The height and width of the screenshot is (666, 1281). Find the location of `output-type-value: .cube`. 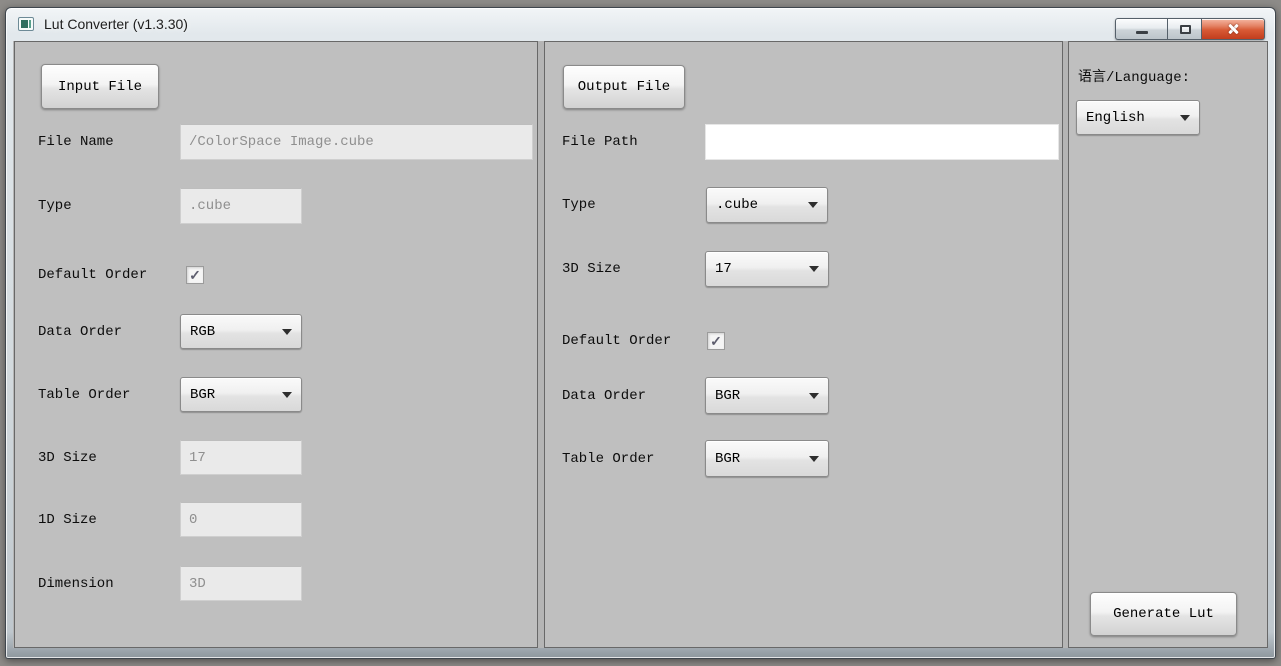

output-type-value: .cube is located at coordinates (737, 205).